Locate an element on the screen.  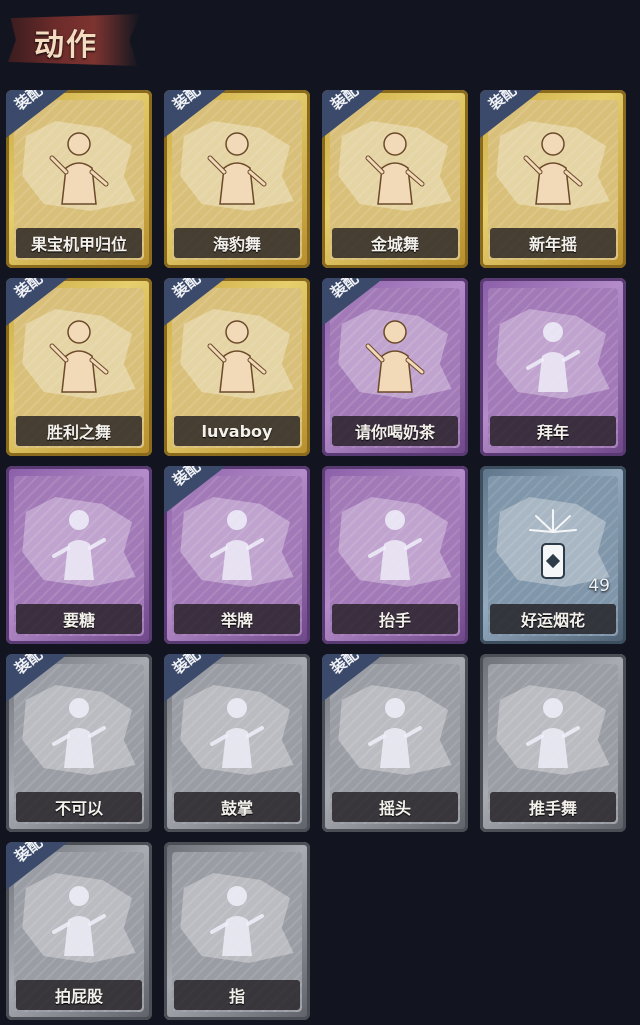
action-card: 举牌 装配 is located at coordinates (237, 555).